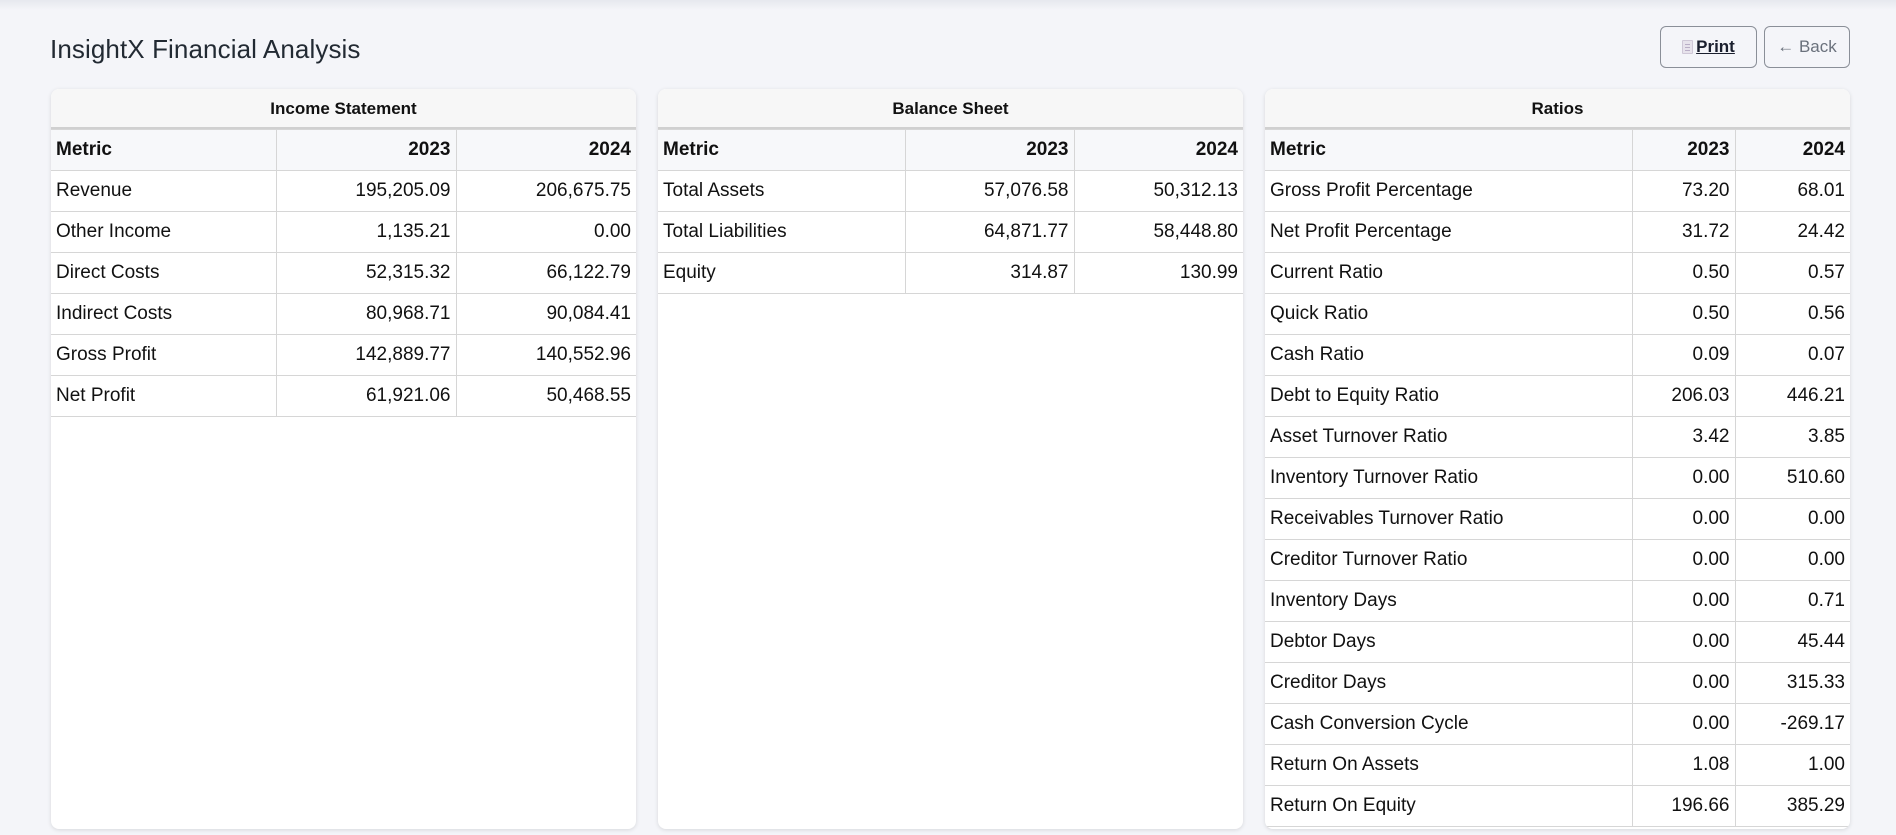 This screenshot has height=835, width=1896. Describe the element at coordinates (1449, 519) in the screenshot. I see `metric-name-cell: Receivables Turnover Ratio` at that location.